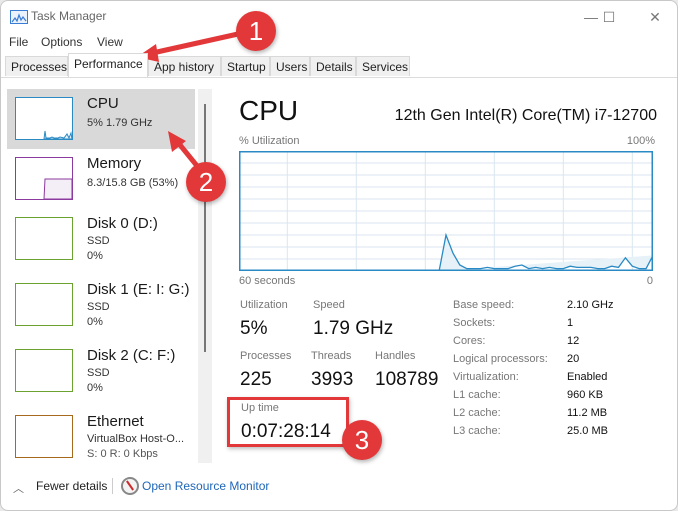 The height and width of the screenshot is (511, 678). Describe the element at coordinates (587, 431) in the screenshot. I see `spec-value: 25.0 MB` at that location.